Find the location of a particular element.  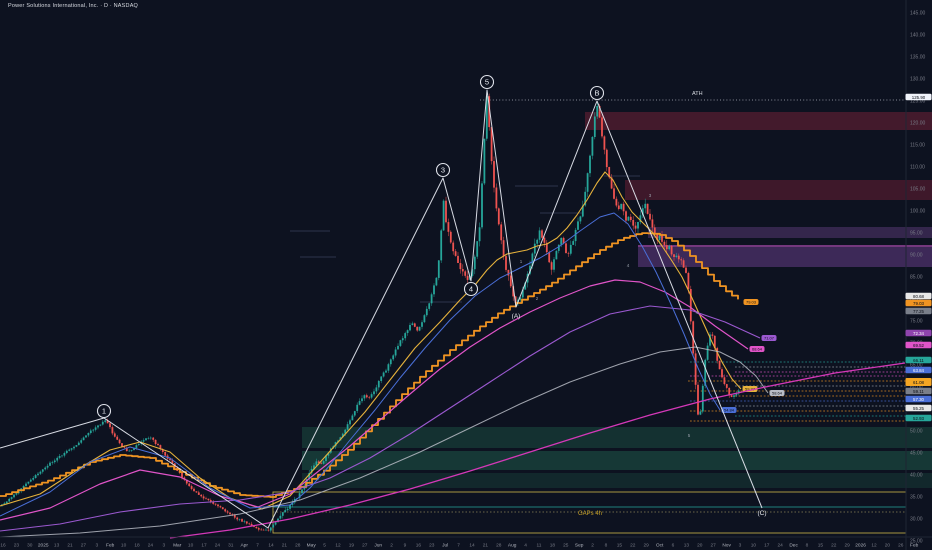

time-tick: Mar is located at coordinates (177, 546).